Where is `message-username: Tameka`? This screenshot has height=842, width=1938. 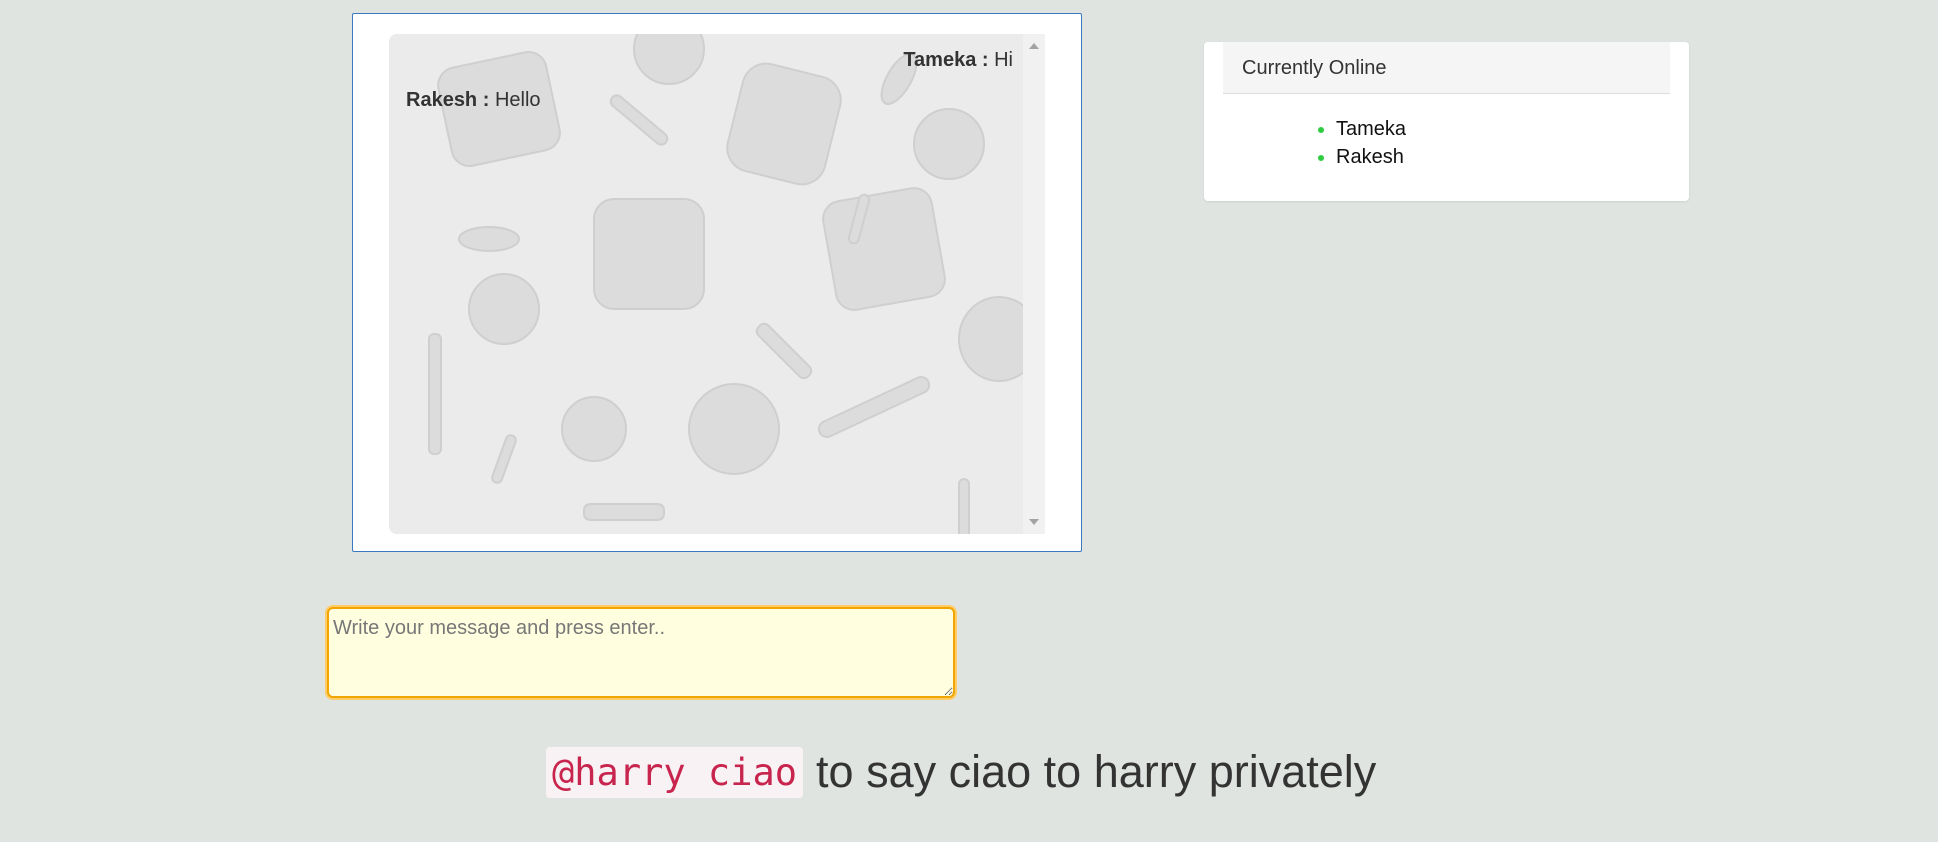 message-username: Tameka is located at coordinates (940, 60).